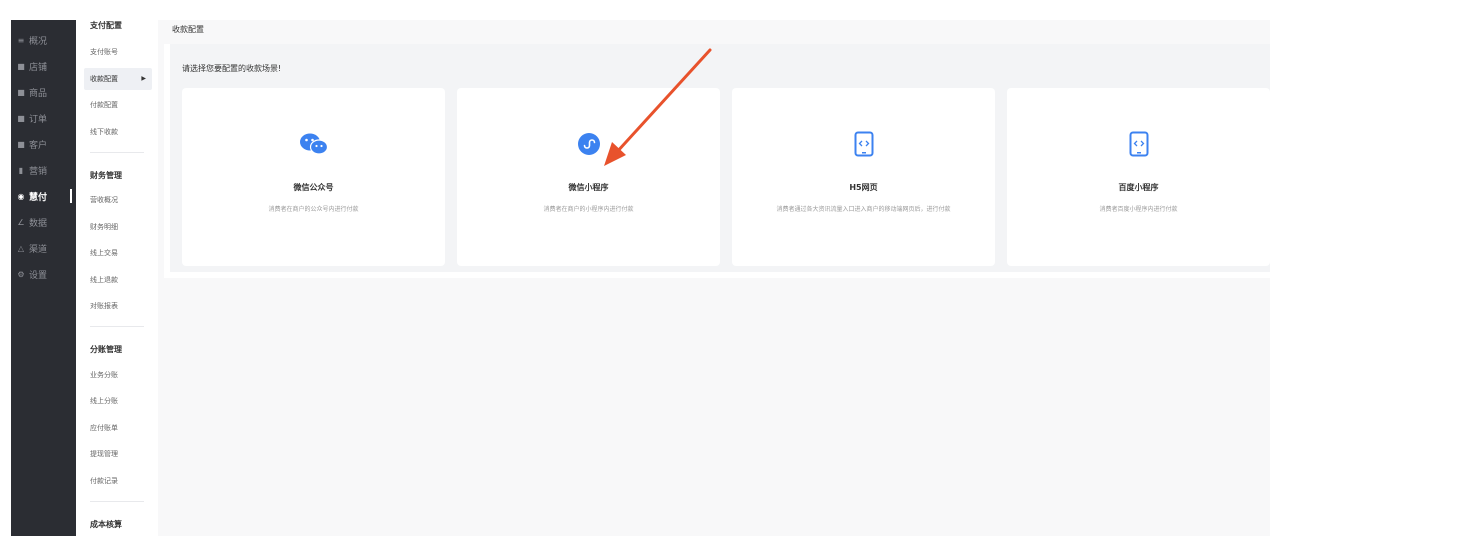 The image size is (1474, 546). What do you see at coordinates (38, 145) in the screenshot?
I see `nav-item-label: 客户` at bounding box center [38, 145].